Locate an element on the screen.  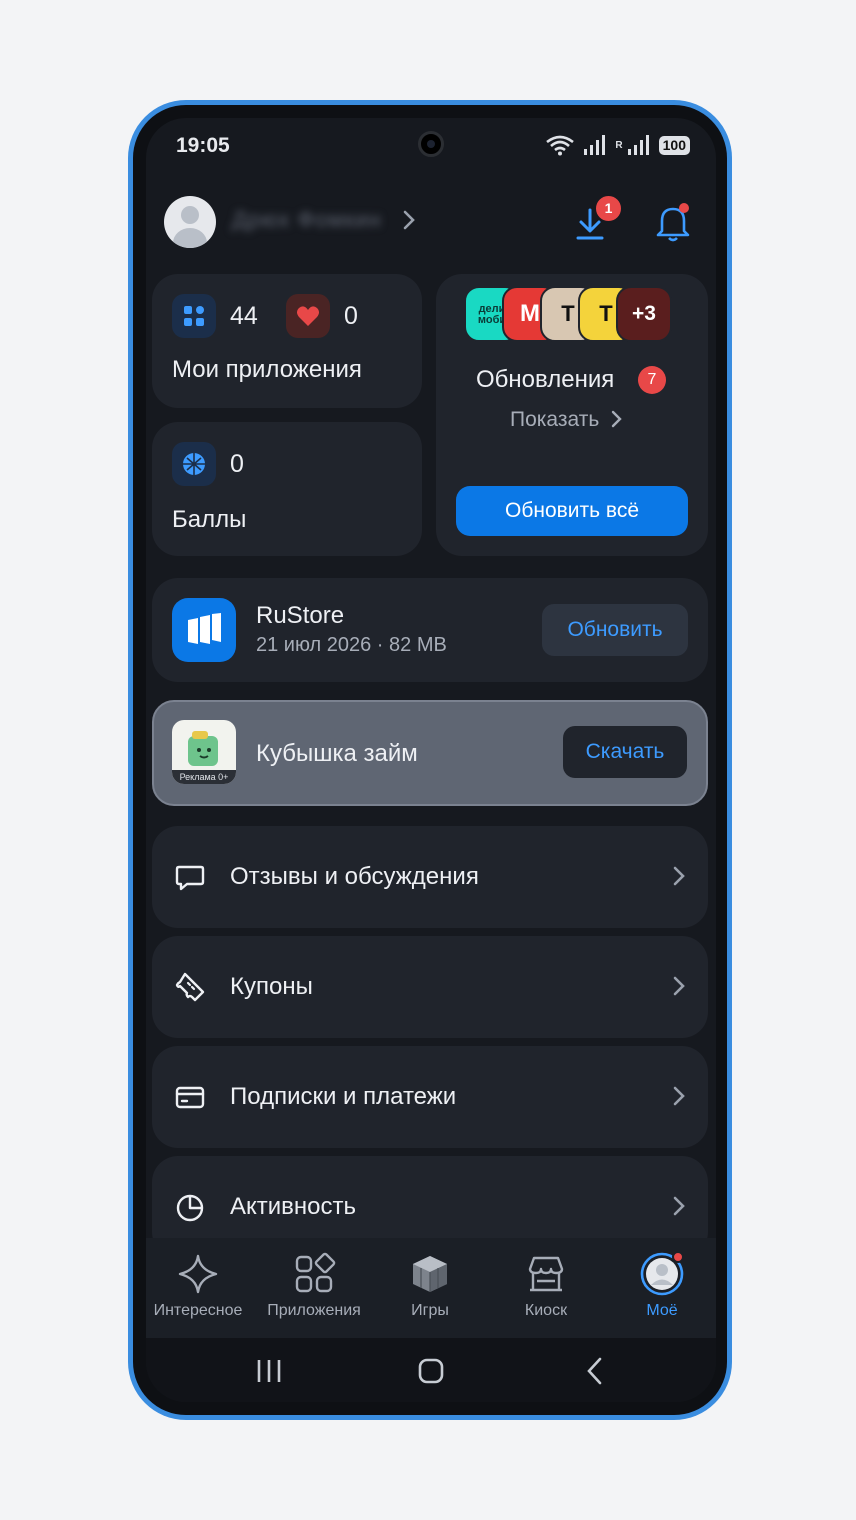
system-navigation-bar is located at coordinates (431, 1370).